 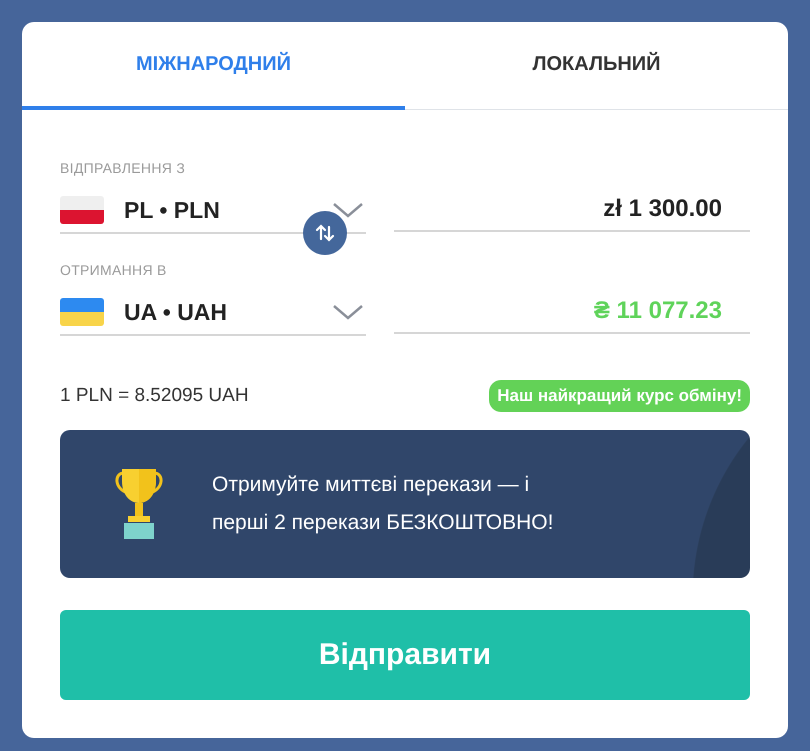 What do you see at coordinates (619, 396) in the screenshot?
I see `best-rate-badge: Наш найкращий курс обміну!` at bounding box center [619, 396].